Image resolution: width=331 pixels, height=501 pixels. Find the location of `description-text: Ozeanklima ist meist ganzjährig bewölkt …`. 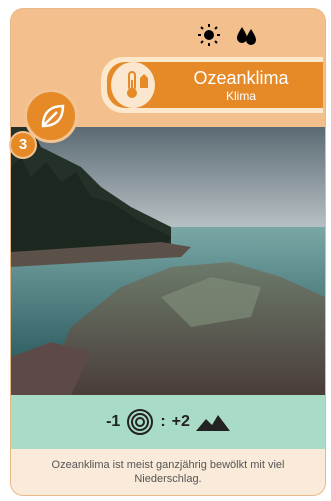

description-text: Ozeanklima ist meist ganzjährig bewölkt … is located at coordinates (168, 472).